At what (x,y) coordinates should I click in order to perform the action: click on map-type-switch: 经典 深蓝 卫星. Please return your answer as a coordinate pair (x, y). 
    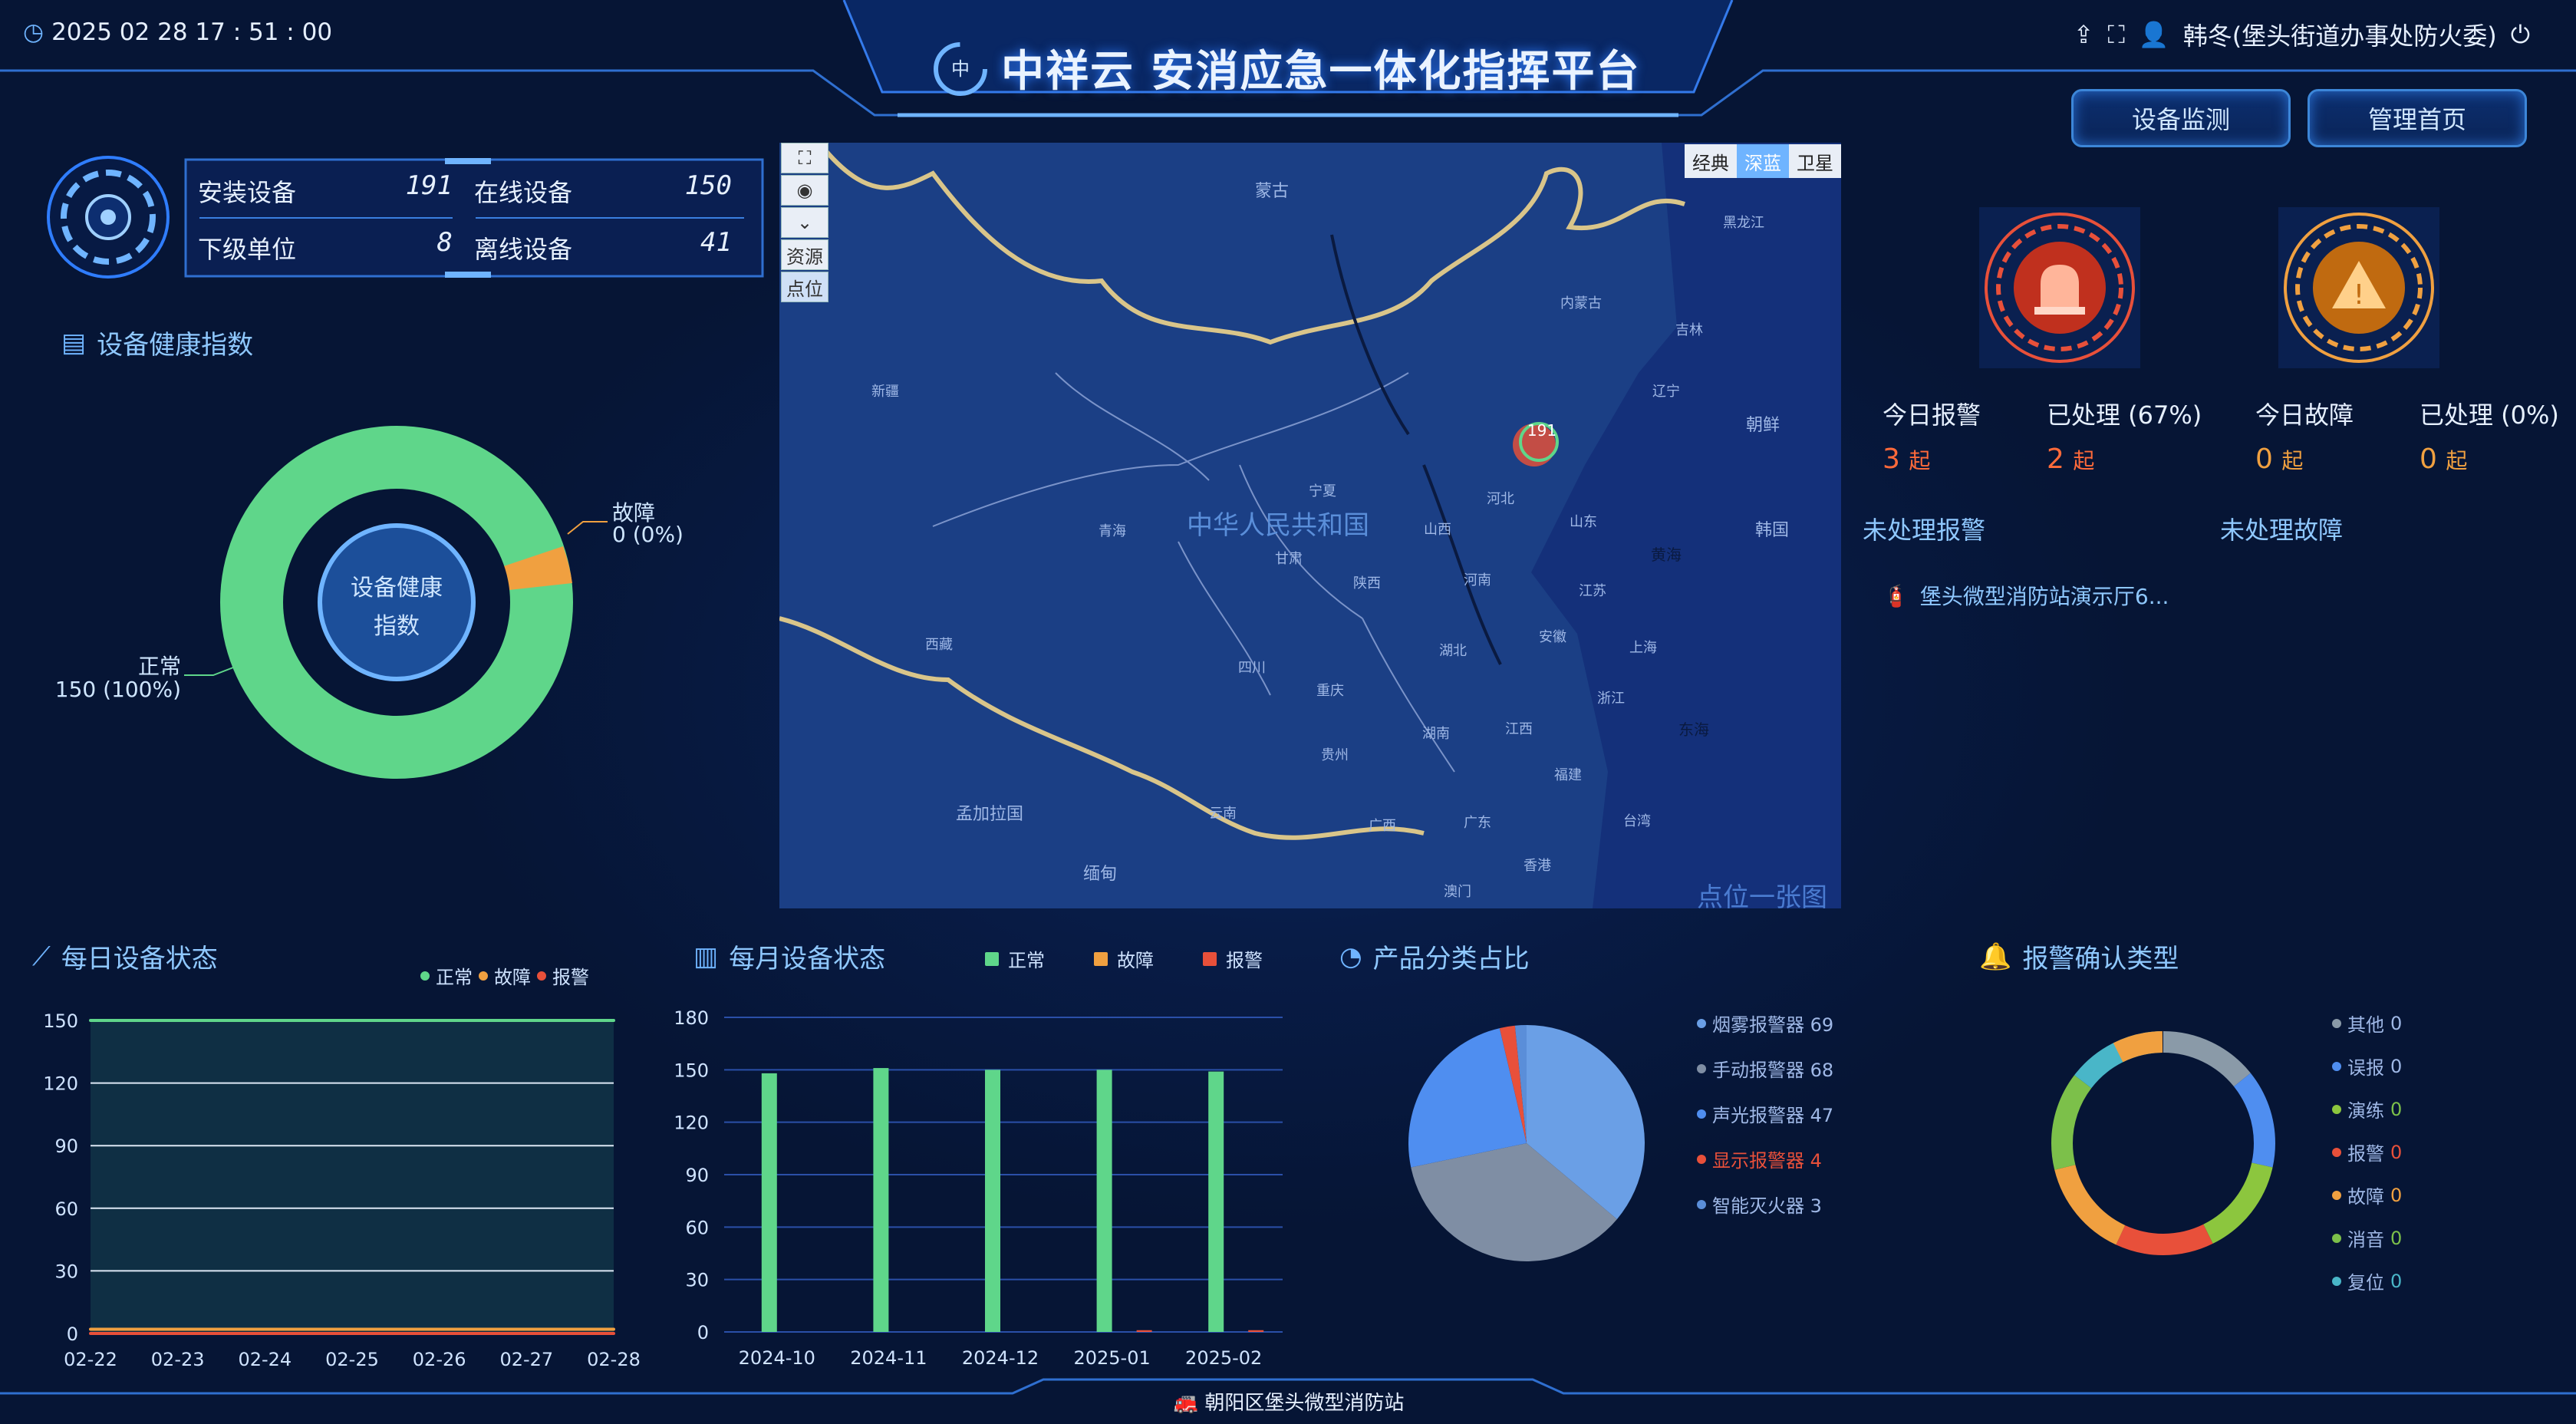
    Looking at the image, I should click on (1763, 161).